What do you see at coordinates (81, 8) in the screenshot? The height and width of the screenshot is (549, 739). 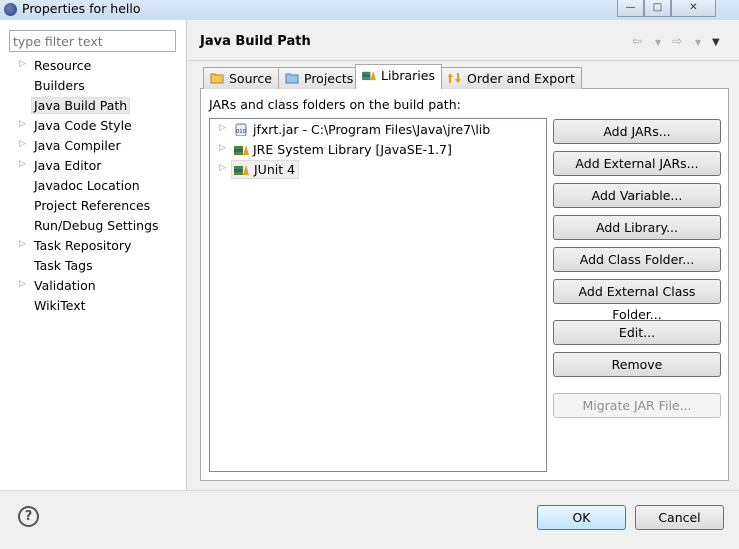 I see `window-title: Properties for hello` at bounding box center [81, 8].